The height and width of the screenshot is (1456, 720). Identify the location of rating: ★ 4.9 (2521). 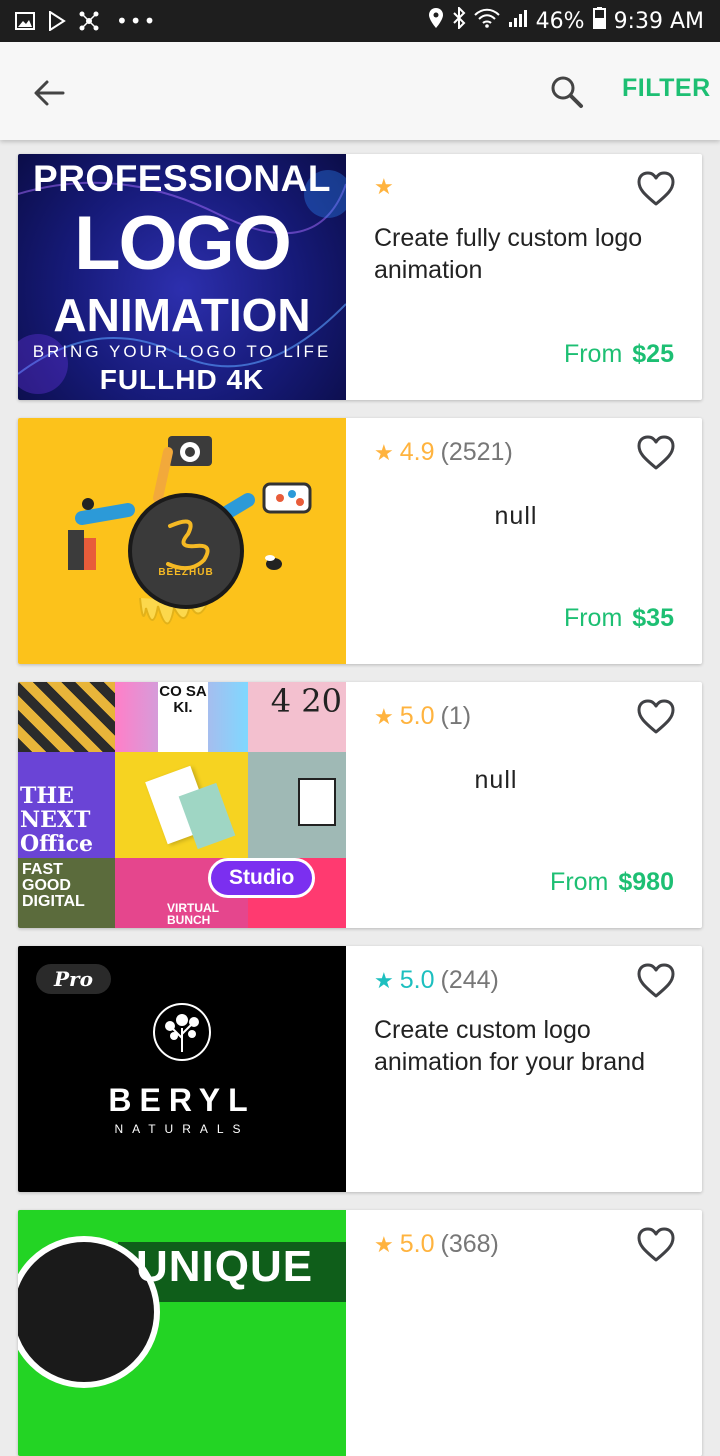
(443, 452).